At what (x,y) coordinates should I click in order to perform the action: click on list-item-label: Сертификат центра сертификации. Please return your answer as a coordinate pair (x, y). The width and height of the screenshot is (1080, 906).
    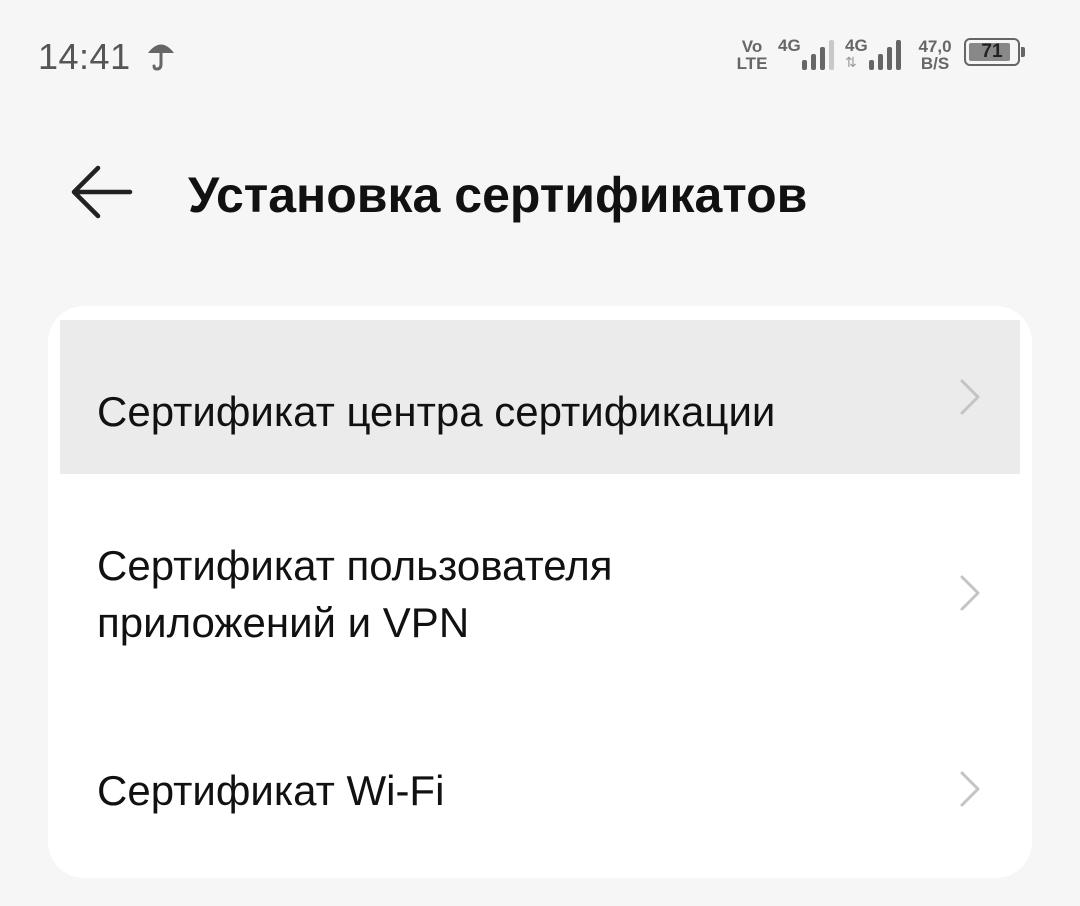
    Looking at the image, I should click on (436, 411).